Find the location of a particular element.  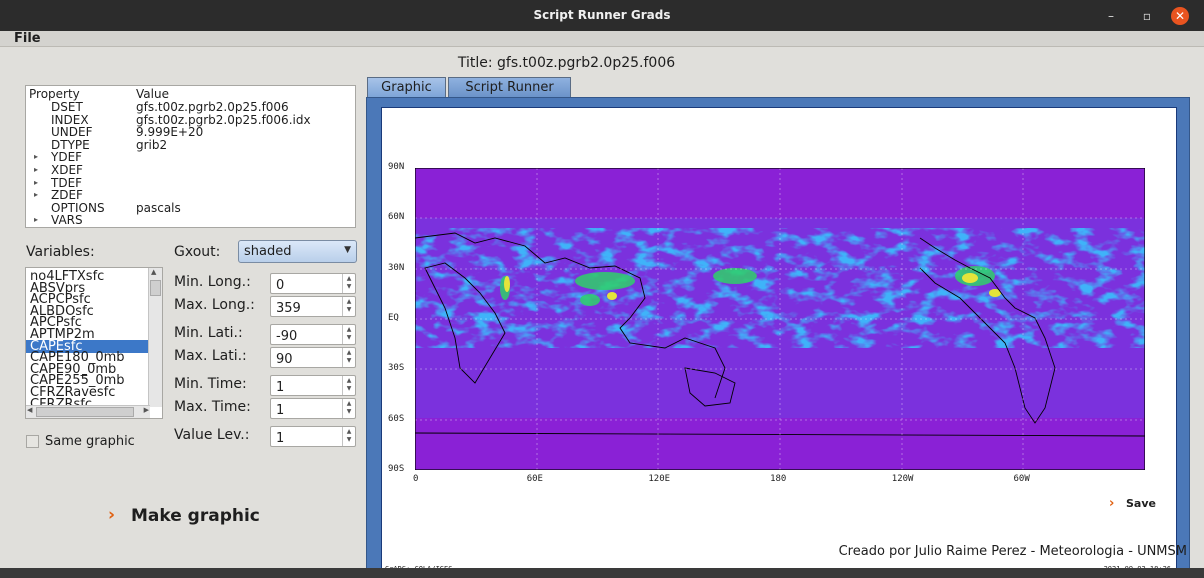

latitude-tick-label: 90S is located at coordinates (396, 469).